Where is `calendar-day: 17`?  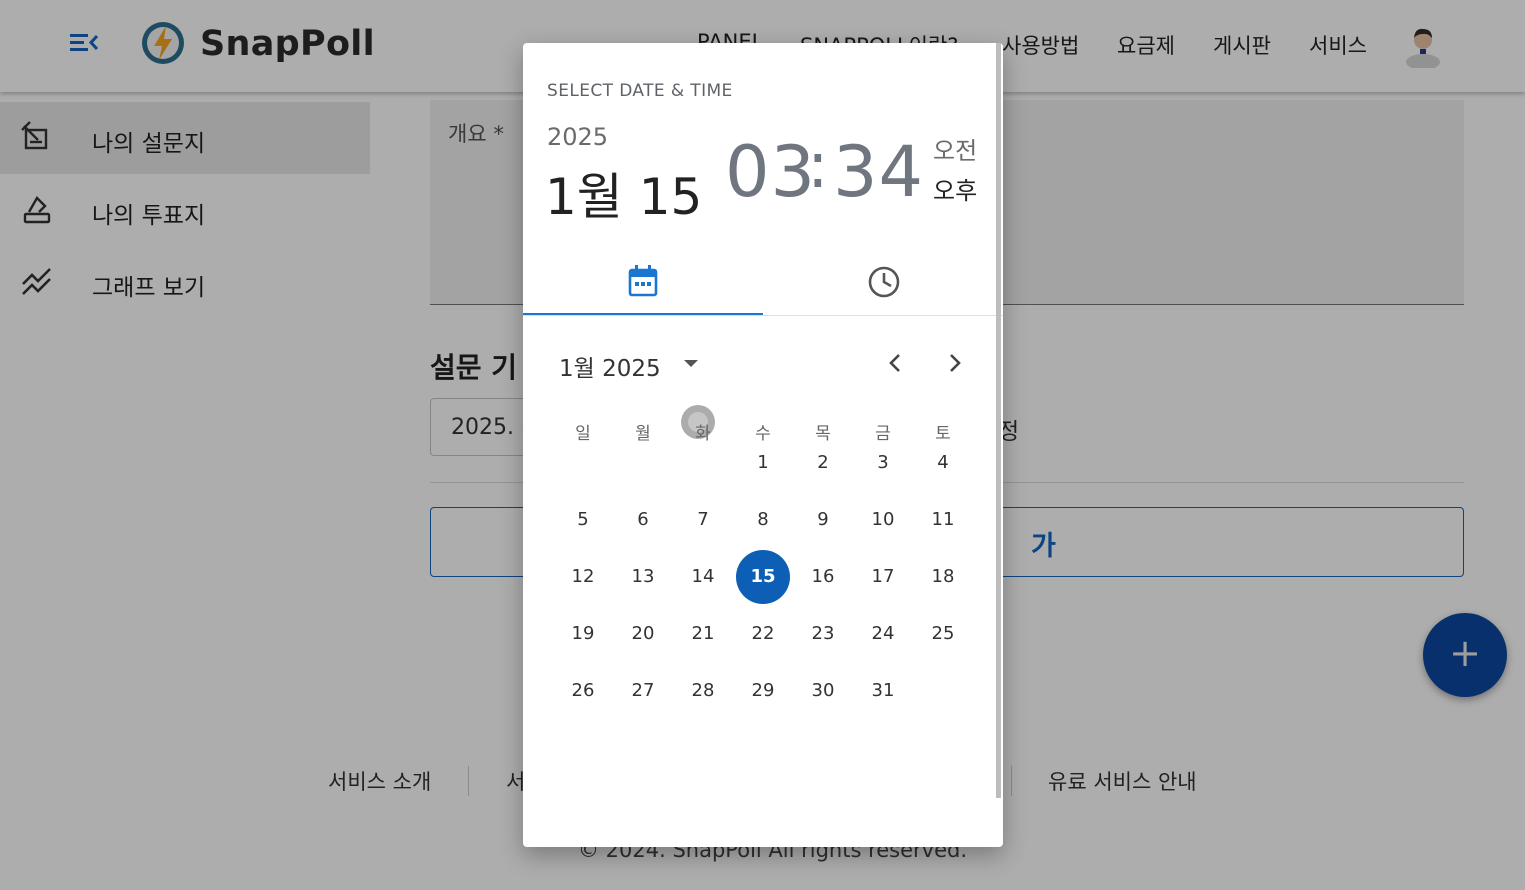 calendar-day: 17 is located at coordinates (883, 577).